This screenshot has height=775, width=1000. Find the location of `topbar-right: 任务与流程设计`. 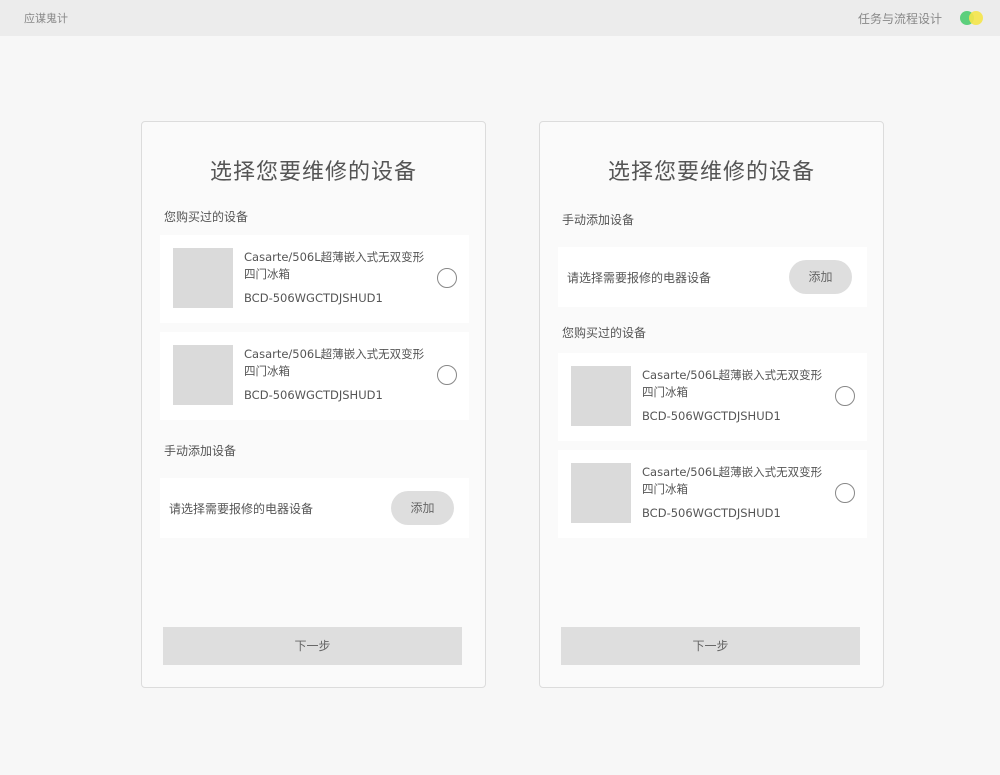

topbar-right: 任务与流程设计 is located at coordinates (921, 18).